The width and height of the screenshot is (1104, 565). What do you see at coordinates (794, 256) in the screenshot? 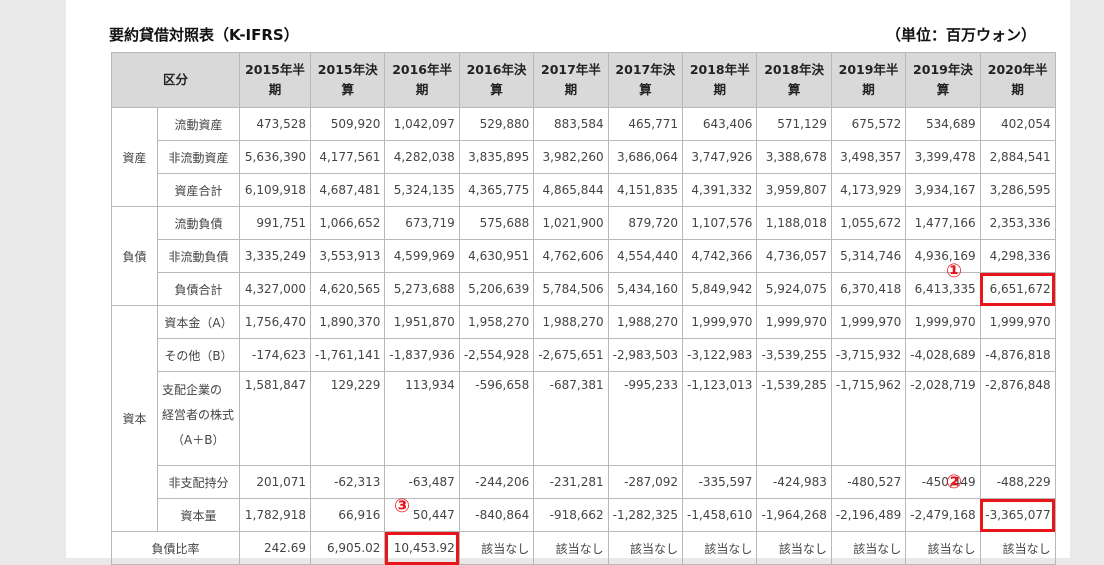
I see `value-cell: 4,736,057` at bounding box center [794, 256].